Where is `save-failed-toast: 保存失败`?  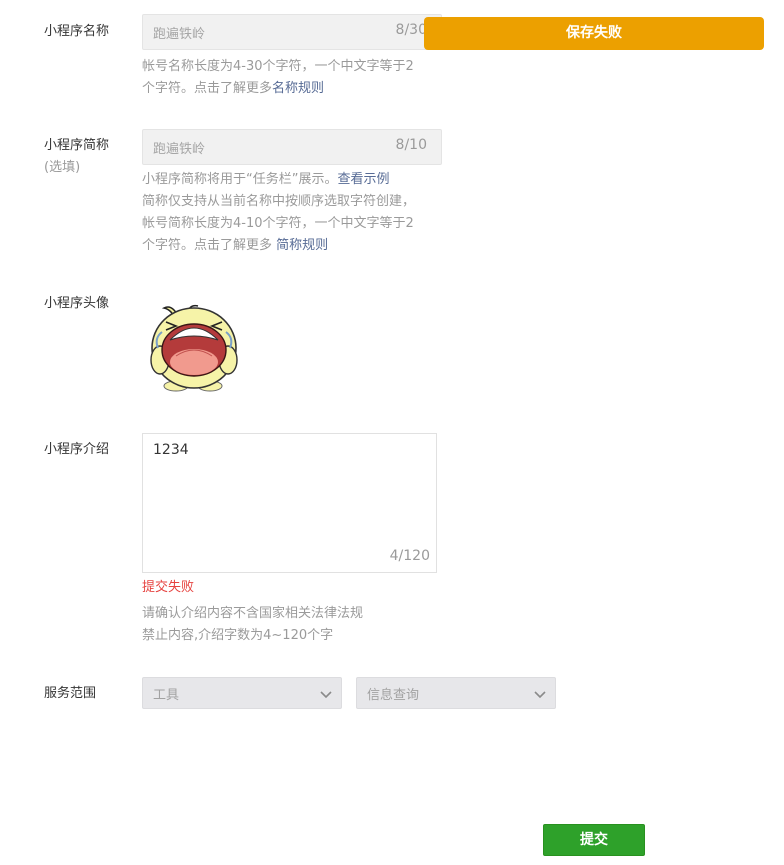
save-failed-toast: 保存失败 is located at coordinates (594, 33).